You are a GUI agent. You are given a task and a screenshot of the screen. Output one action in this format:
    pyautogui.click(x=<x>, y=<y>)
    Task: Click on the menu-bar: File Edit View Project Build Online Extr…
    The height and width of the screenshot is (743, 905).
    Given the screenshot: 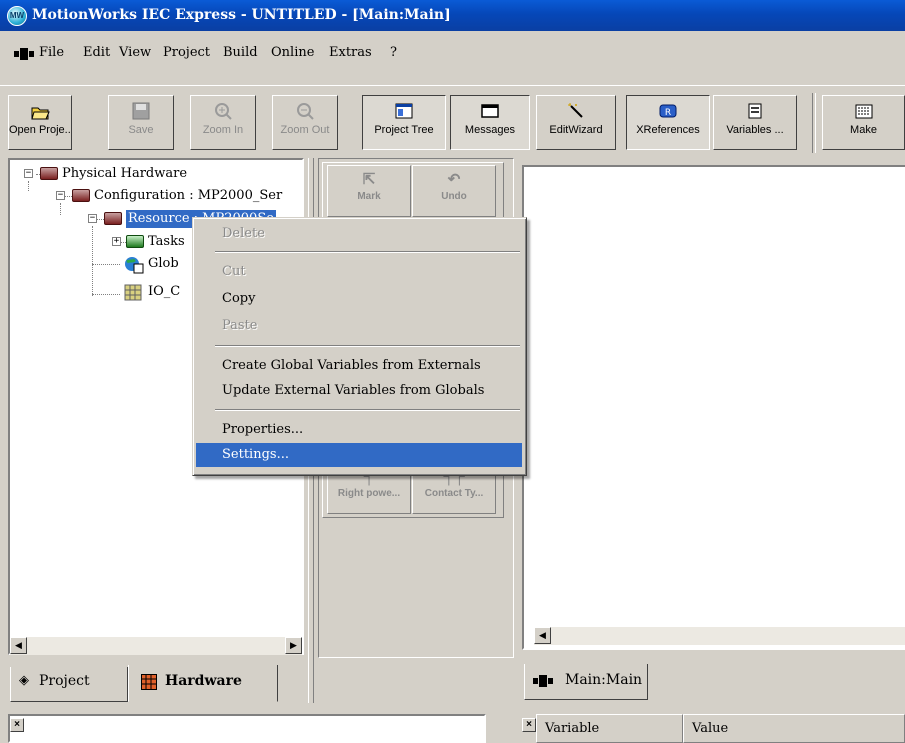 What is the action you would take?
    pyautogui.click(x=452, y=54)
    